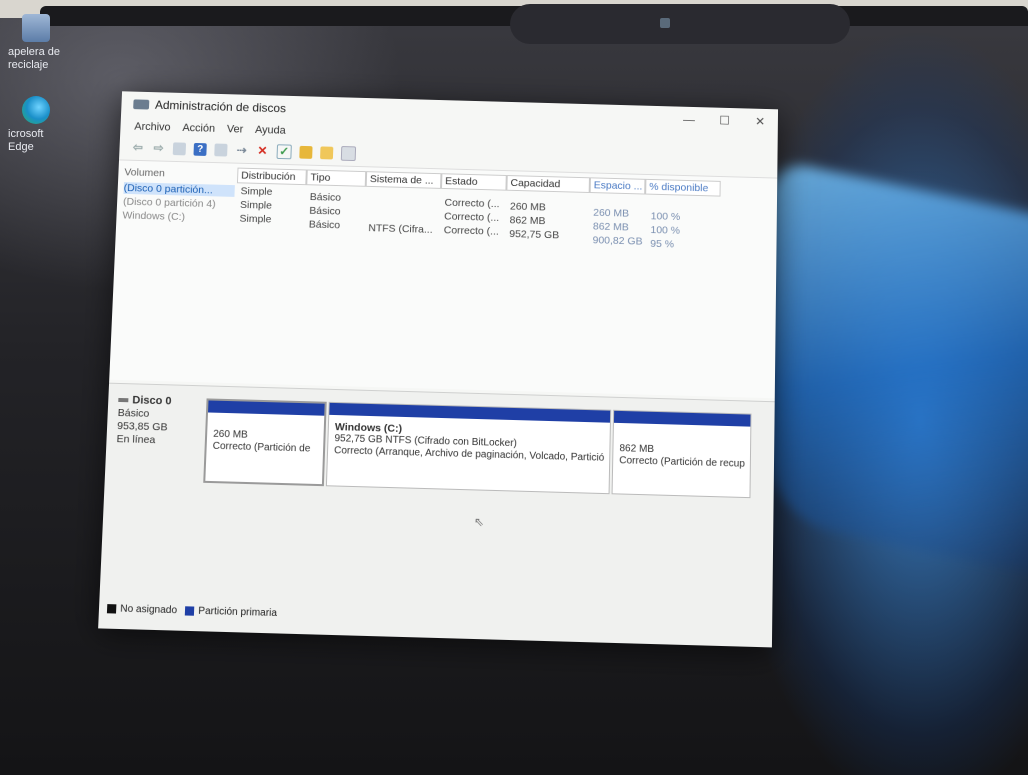 This screenshot has height=775, width=1028. I want to click on table-cell-free: 862 MB, so click(610, 227).